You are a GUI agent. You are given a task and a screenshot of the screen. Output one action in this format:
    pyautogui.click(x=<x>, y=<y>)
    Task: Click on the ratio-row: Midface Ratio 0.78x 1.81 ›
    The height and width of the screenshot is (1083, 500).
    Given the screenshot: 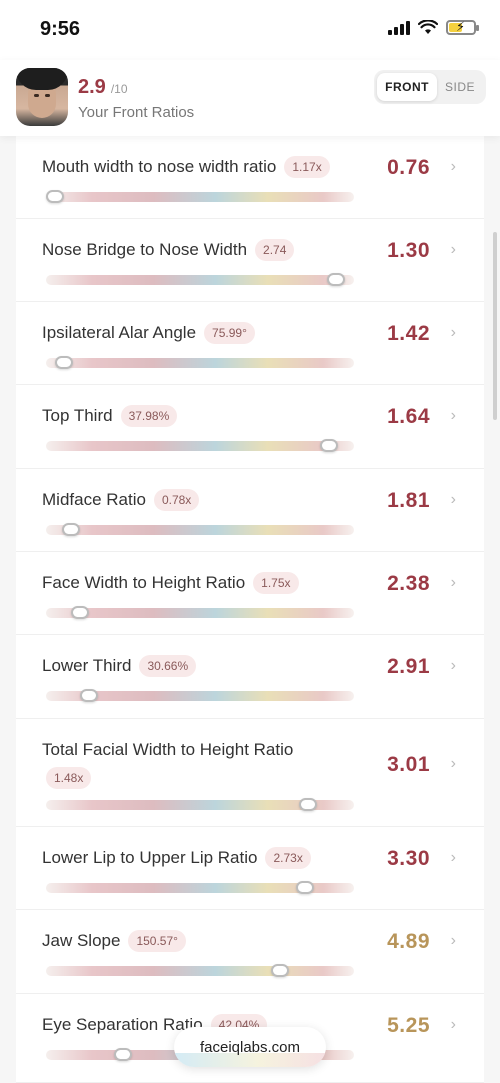 What is the action you would take?
    pyautogui.click(x=250, y=510)
    